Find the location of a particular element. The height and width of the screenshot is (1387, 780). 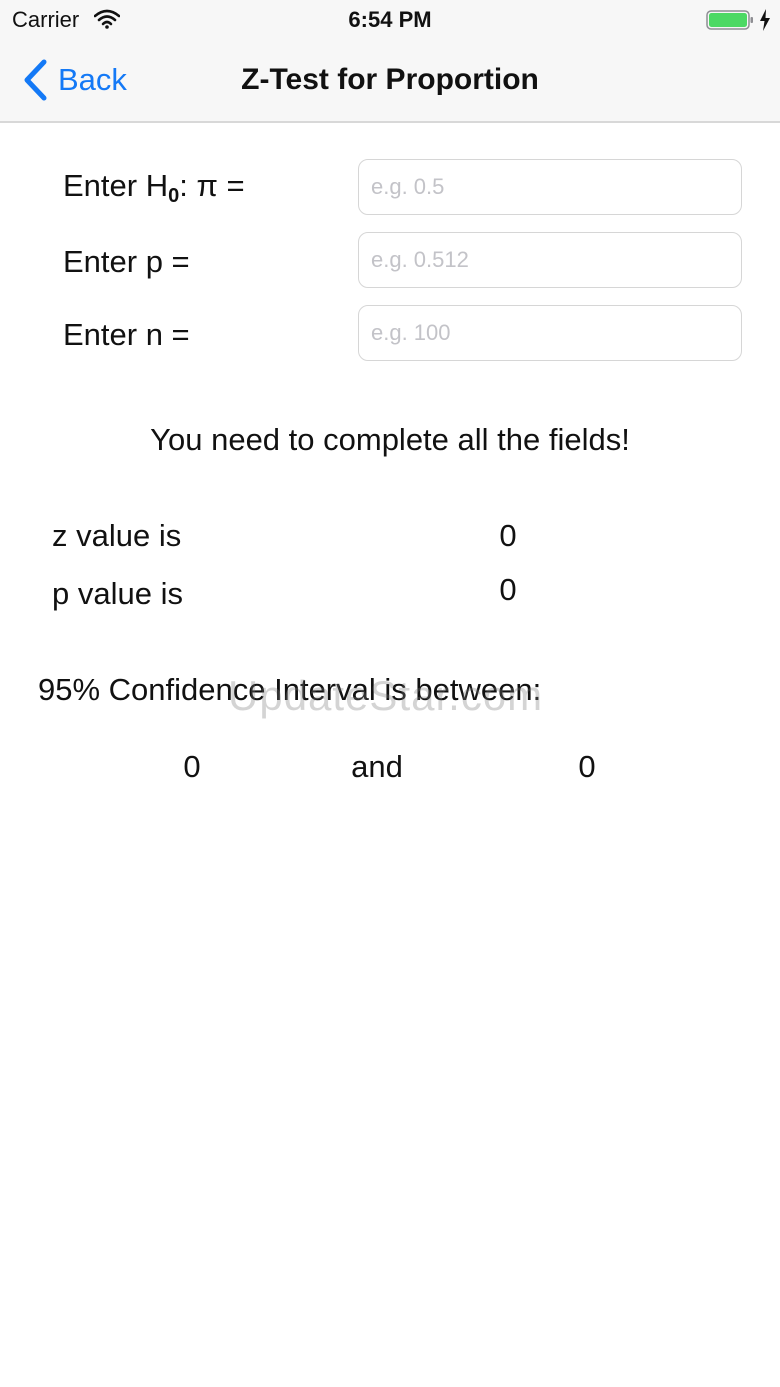

confidence-interval-heading: 95% Confidence Interval is between: is located at coordinates (290, 689).